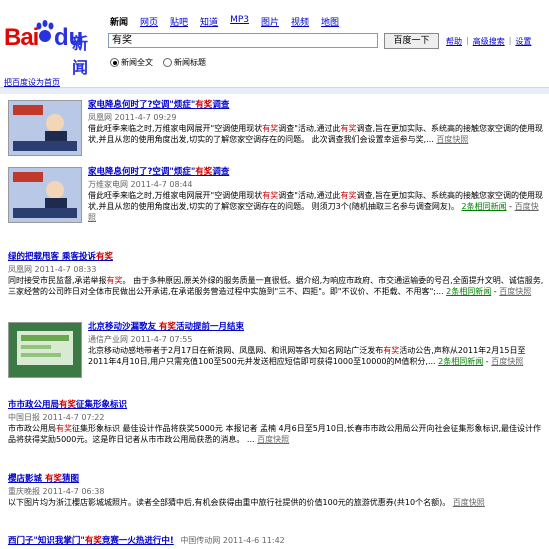 This screenshot has height=549, width=549. What do you see at coordinates (167, 62) in the screenshot?
I see `radio-unchecked-icon` at bounding box center [167, 62].